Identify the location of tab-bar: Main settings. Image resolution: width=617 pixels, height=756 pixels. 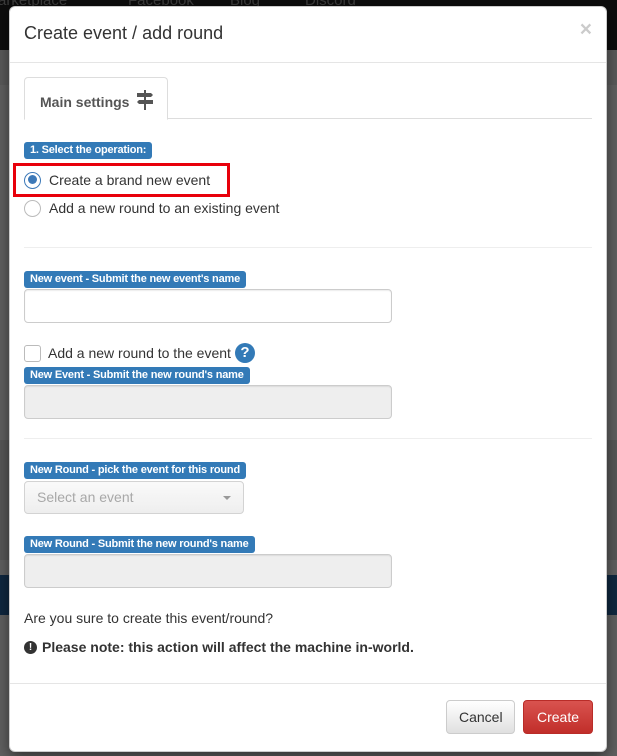
(308, 98).